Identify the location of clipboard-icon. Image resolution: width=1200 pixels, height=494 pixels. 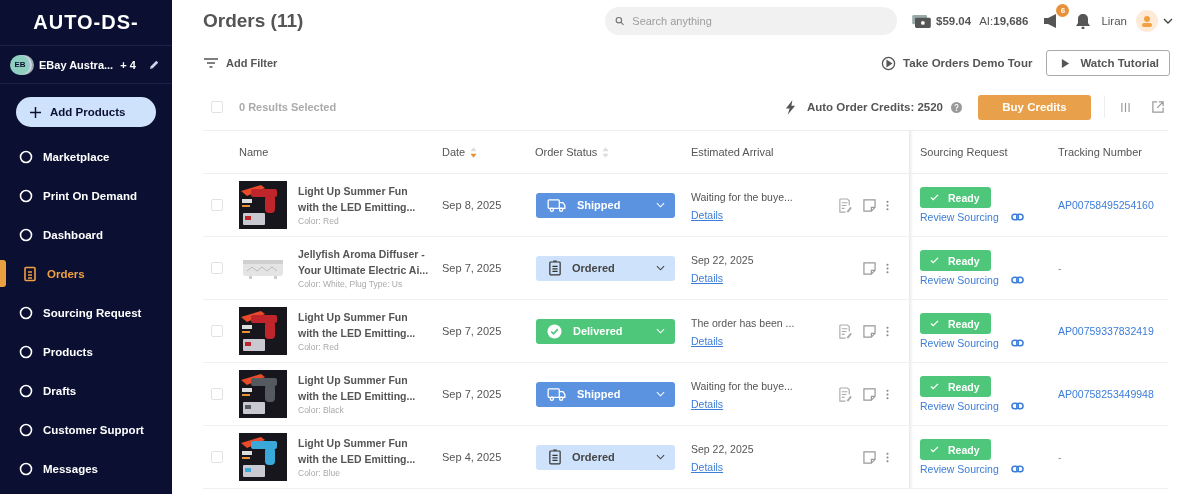
(555, 268).